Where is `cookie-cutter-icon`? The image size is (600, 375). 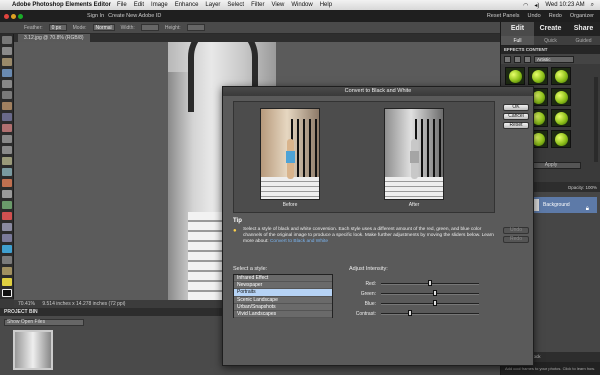 cookie-cutter-icon is located at coordinates (7, 161).